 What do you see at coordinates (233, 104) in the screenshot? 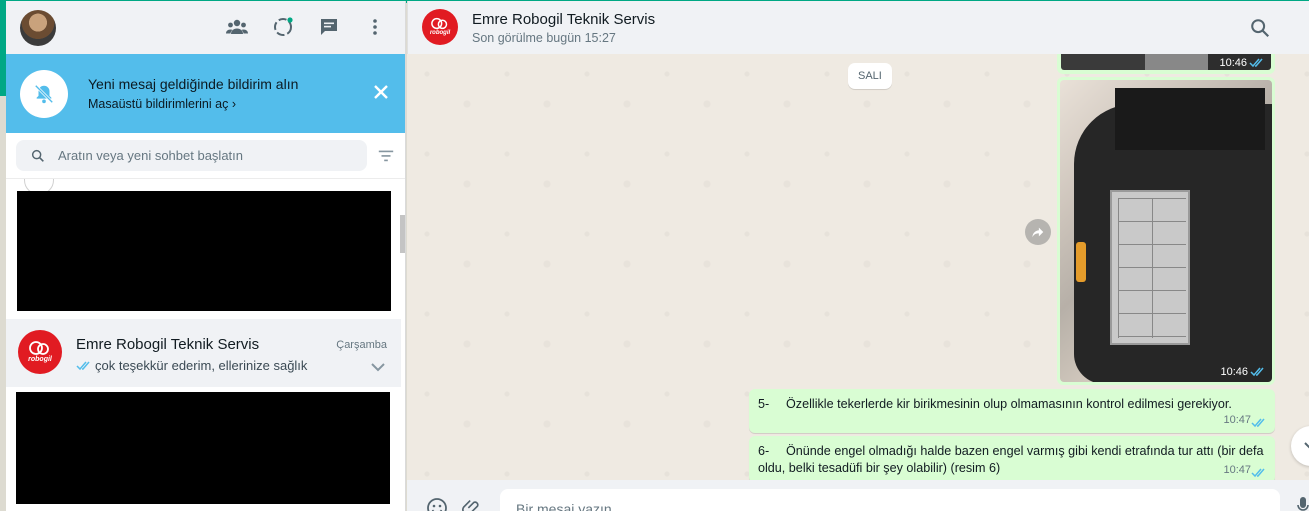
I see `chevron-right-icon: ›` at bounding box center [233, 104].